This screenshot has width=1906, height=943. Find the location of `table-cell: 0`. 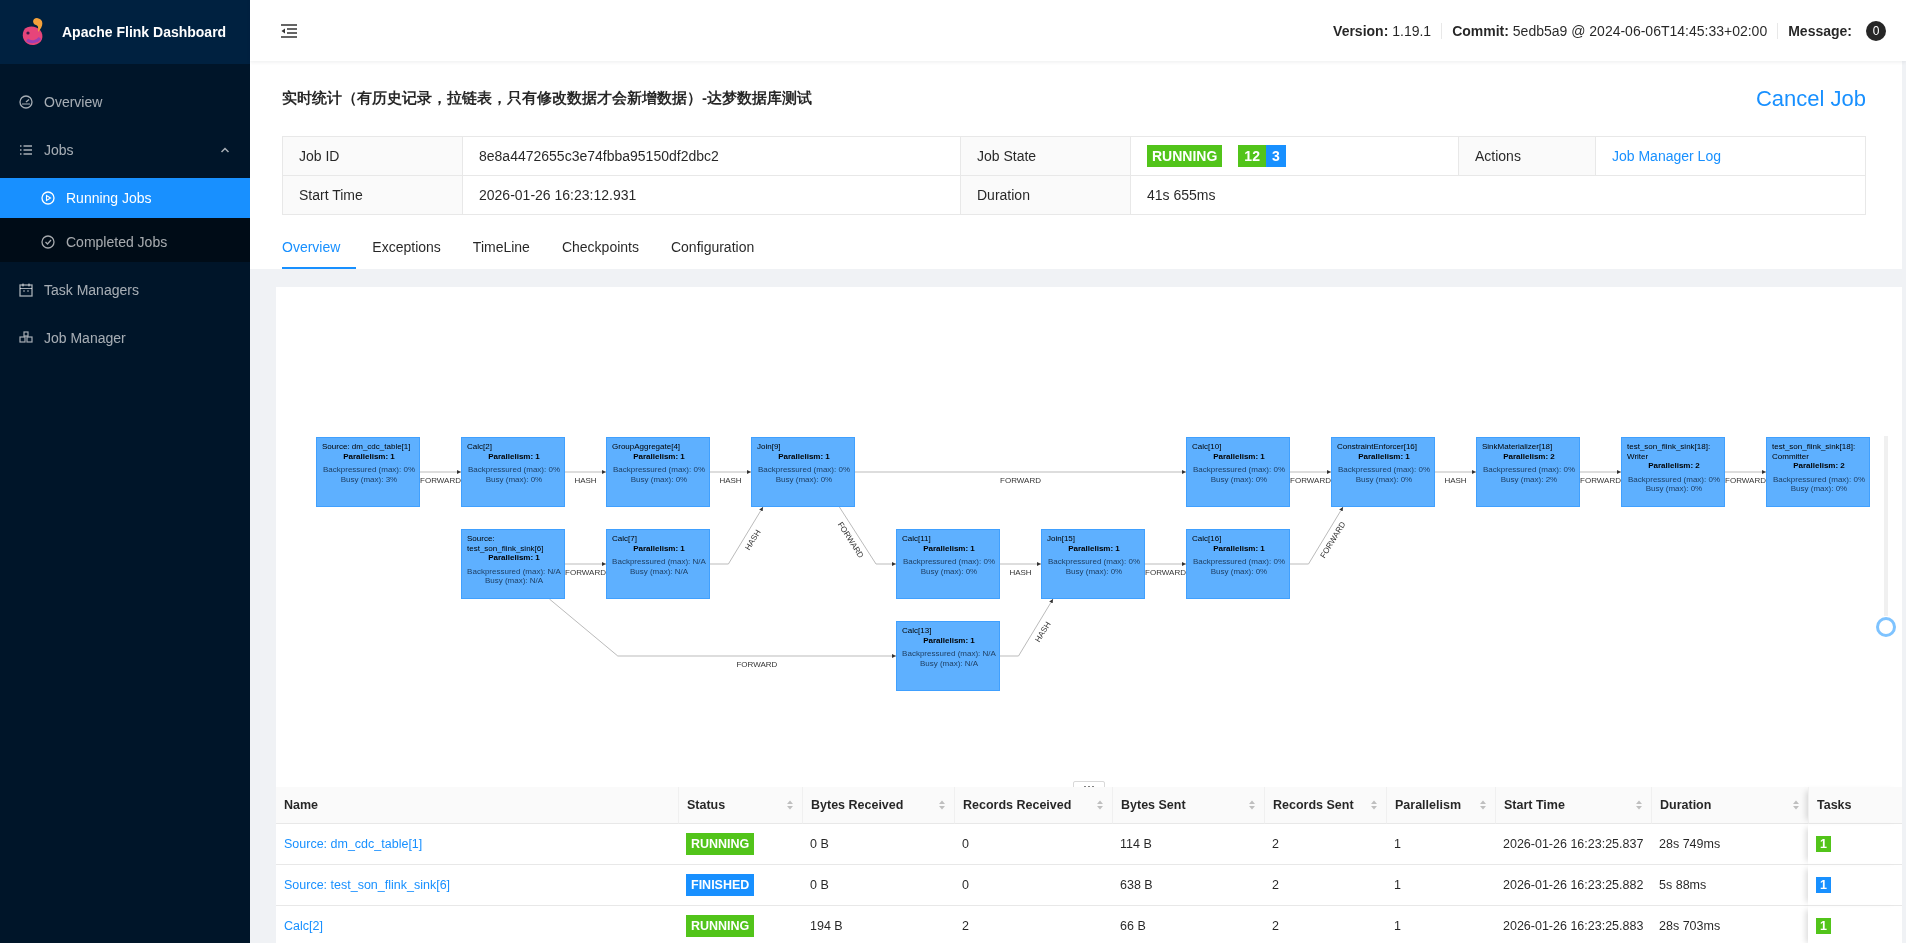

table-cell: 0 is located at coordinates (1033, 844).